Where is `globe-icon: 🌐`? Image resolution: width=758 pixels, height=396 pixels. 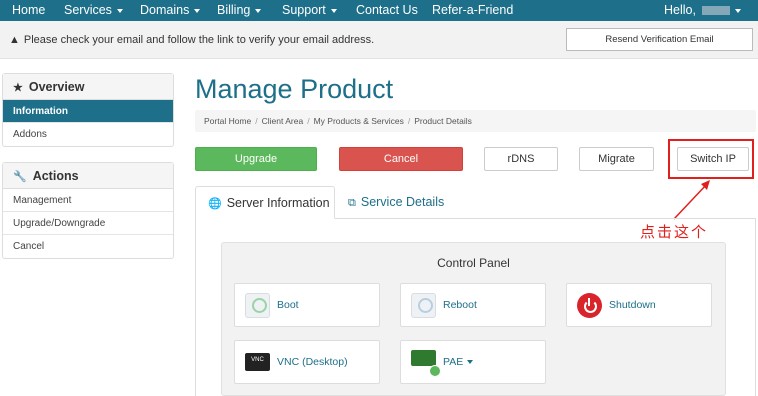 globe-icon: 🌐 is located at coordinates (215, 204).